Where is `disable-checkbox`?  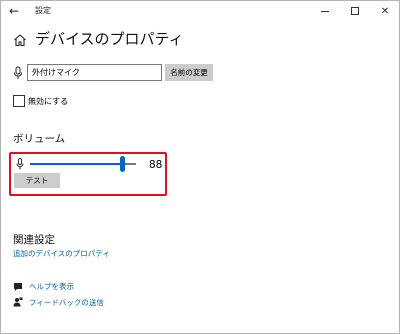
disable-checkbox is located at coordinates (19, 101).